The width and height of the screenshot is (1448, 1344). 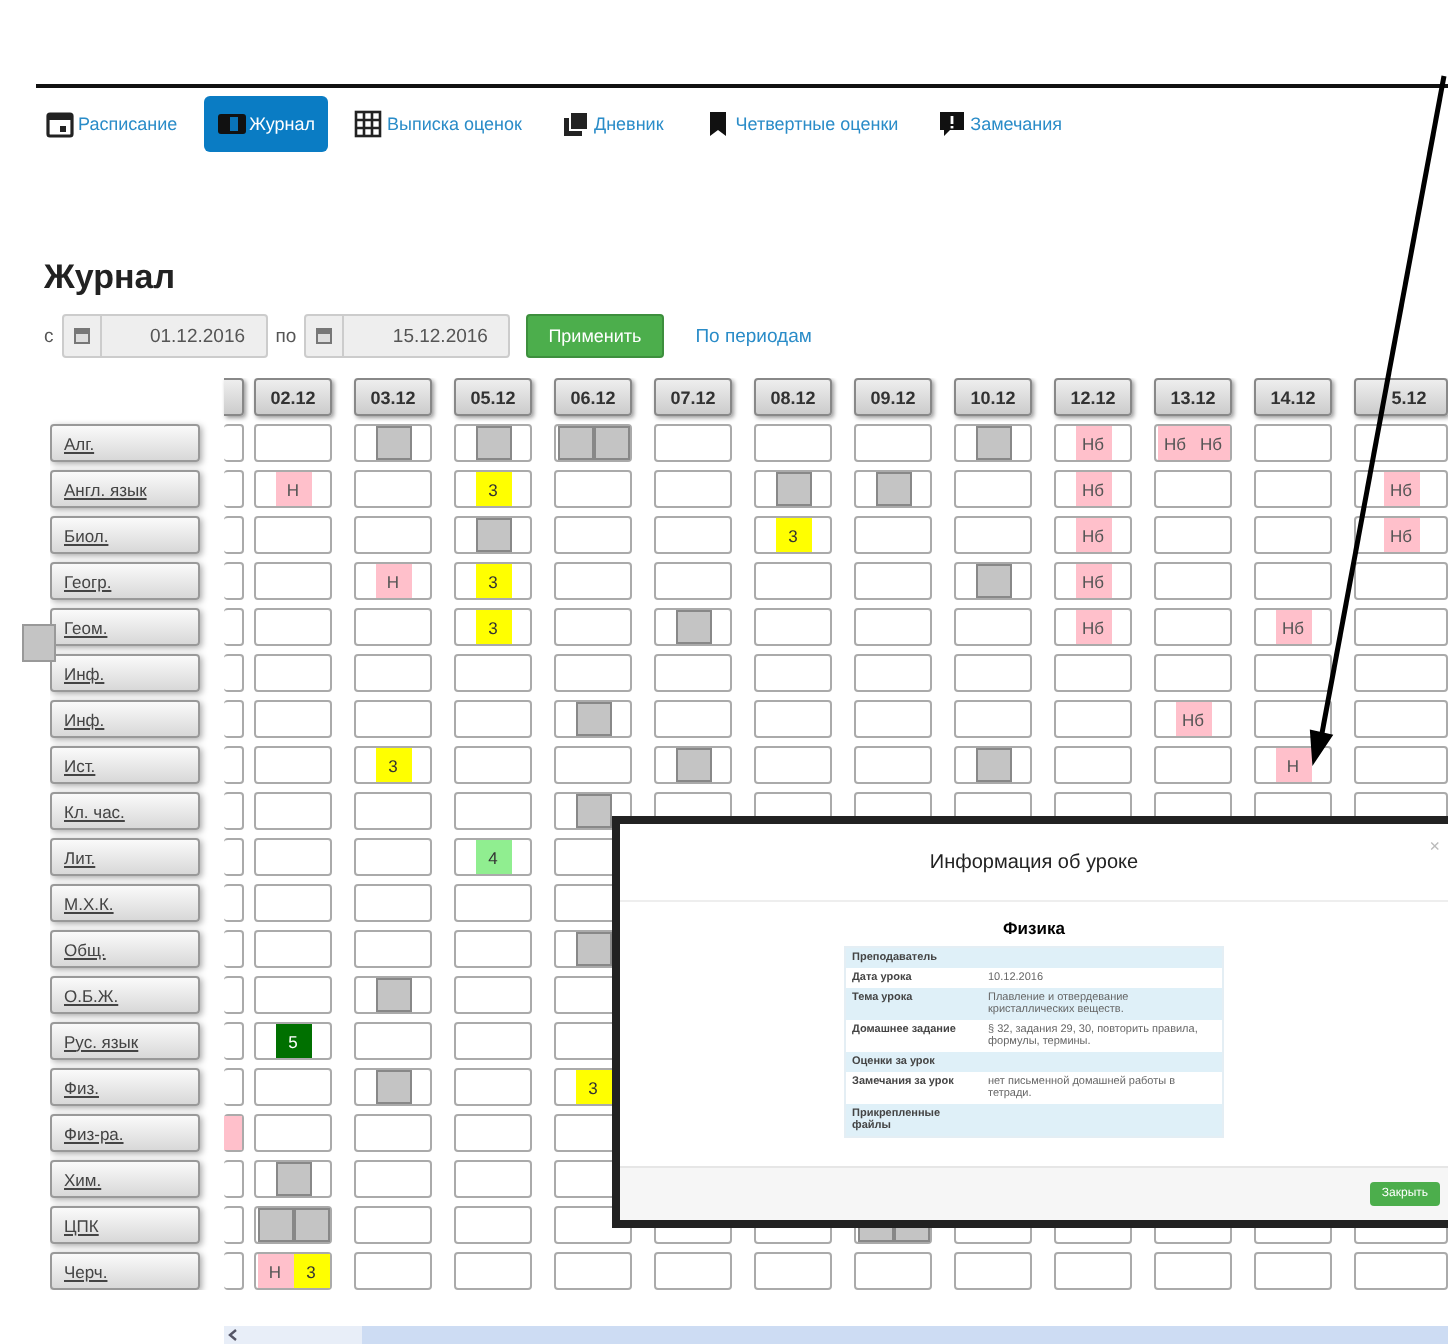 I want to click on from-date-field: 01.12.2016, so click(x=164, y=336).